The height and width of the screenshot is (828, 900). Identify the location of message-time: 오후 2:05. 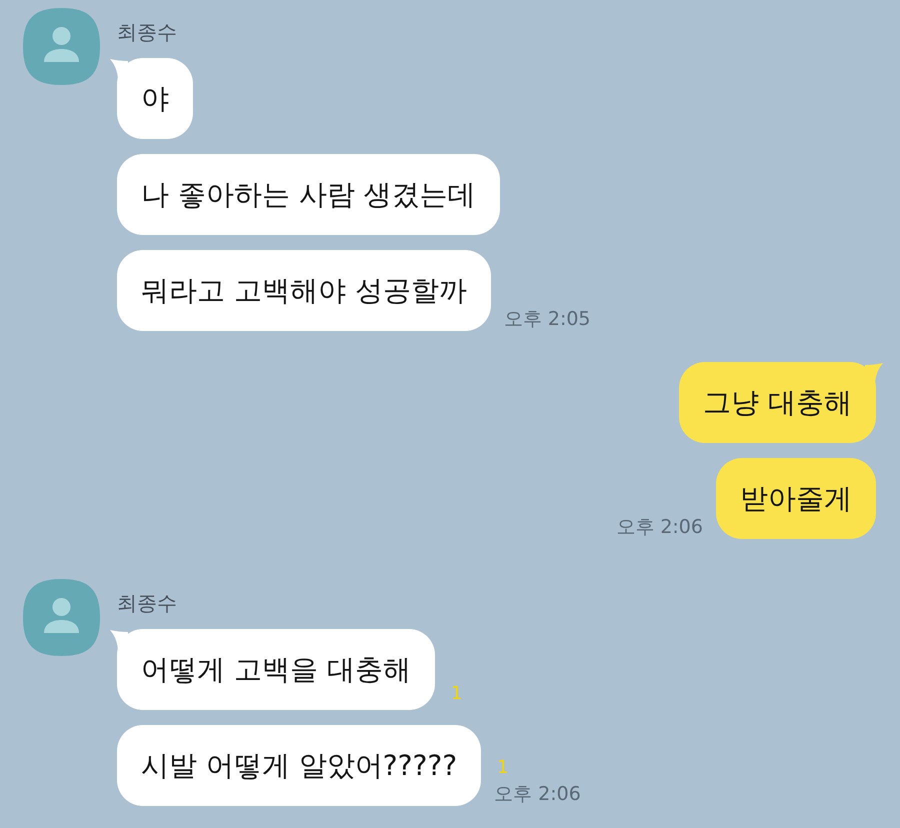
(547, 319).